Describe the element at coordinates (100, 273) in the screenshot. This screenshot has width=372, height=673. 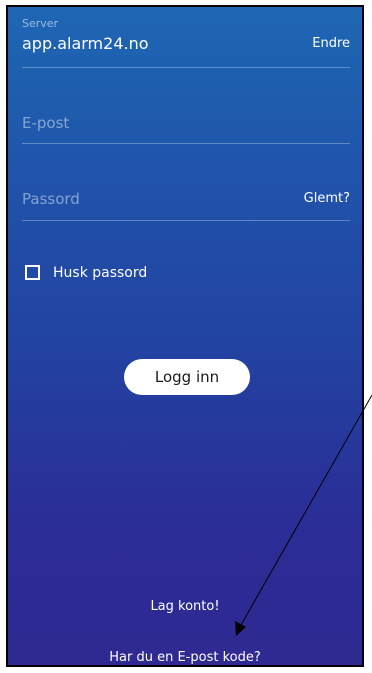
I see `remember-password-label: Husk passord` at that location.